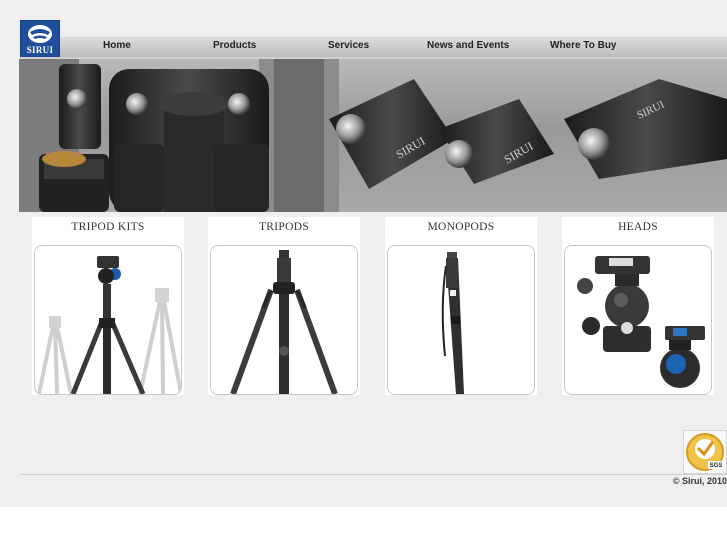  Describe the element at coordinates (699, 481) in the screenshot. I see `copyright-text: © Sirui, 2010` at that location.